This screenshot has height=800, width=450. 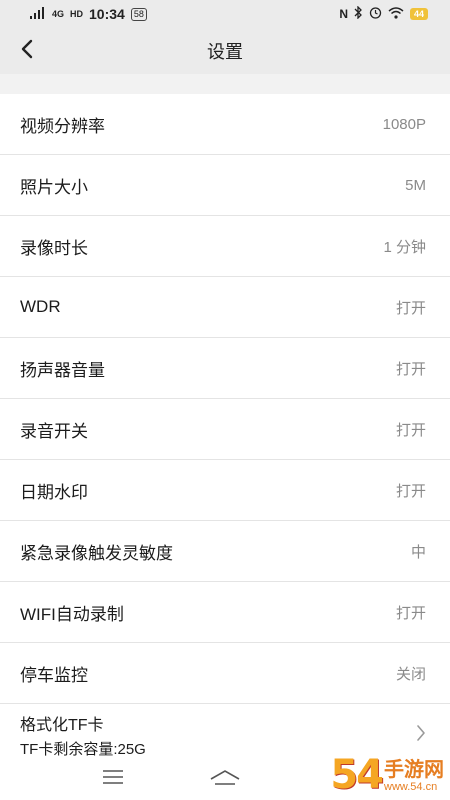 What do you see at coordinates (225, 14) in the screenshot?
I see `status-bar: 4G HD 10:34 58 N 44` at bounding box center [225, 14].